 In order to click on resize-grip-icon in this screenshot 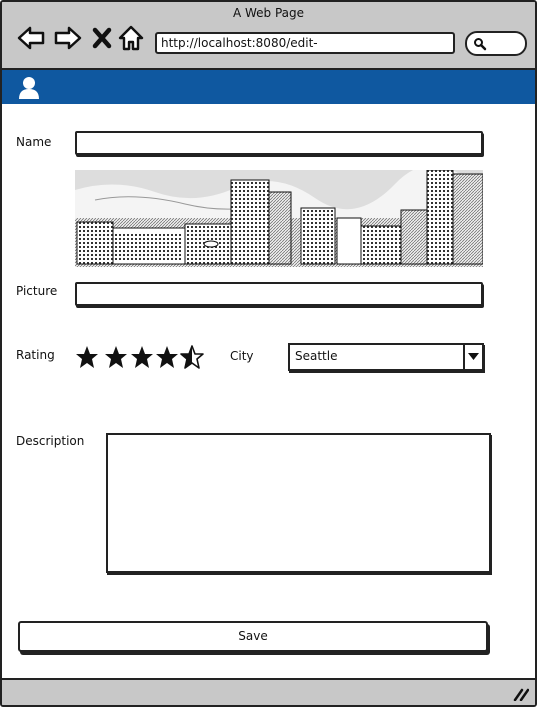, I will do `click(521, 694)`.